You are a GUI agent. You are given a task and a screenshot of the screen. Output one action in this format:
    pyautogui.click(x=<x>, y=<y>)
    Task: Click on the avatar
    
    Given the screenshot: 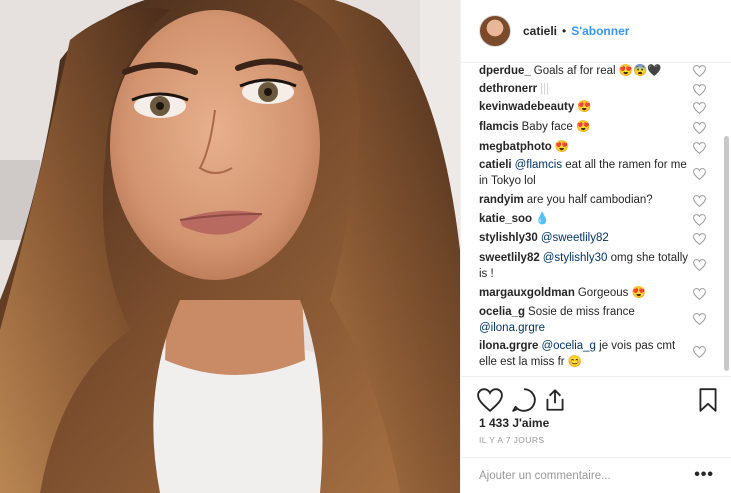 What is the action you would take?
    pyautogui.click(x=495, y=31)
    